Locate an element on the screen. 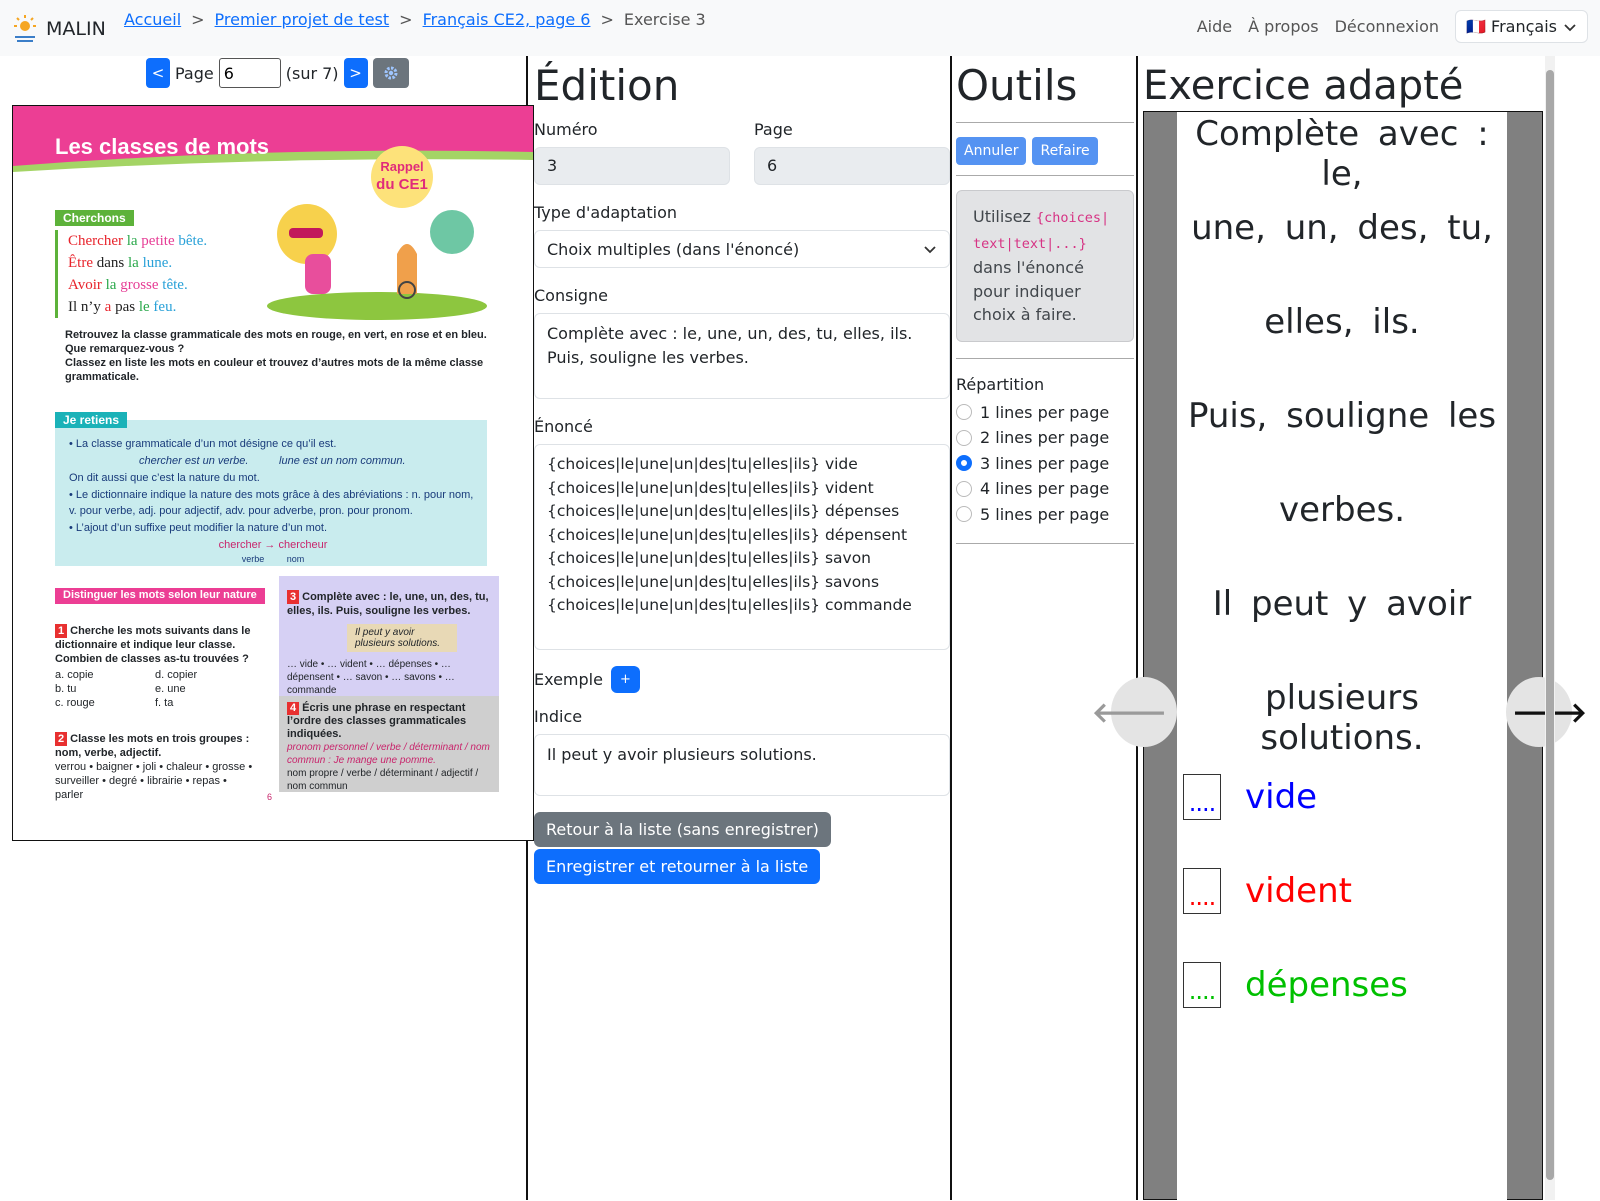 The image size is (1600, 1201). choice-row: .... vide is located at coordinates (1250, 797).